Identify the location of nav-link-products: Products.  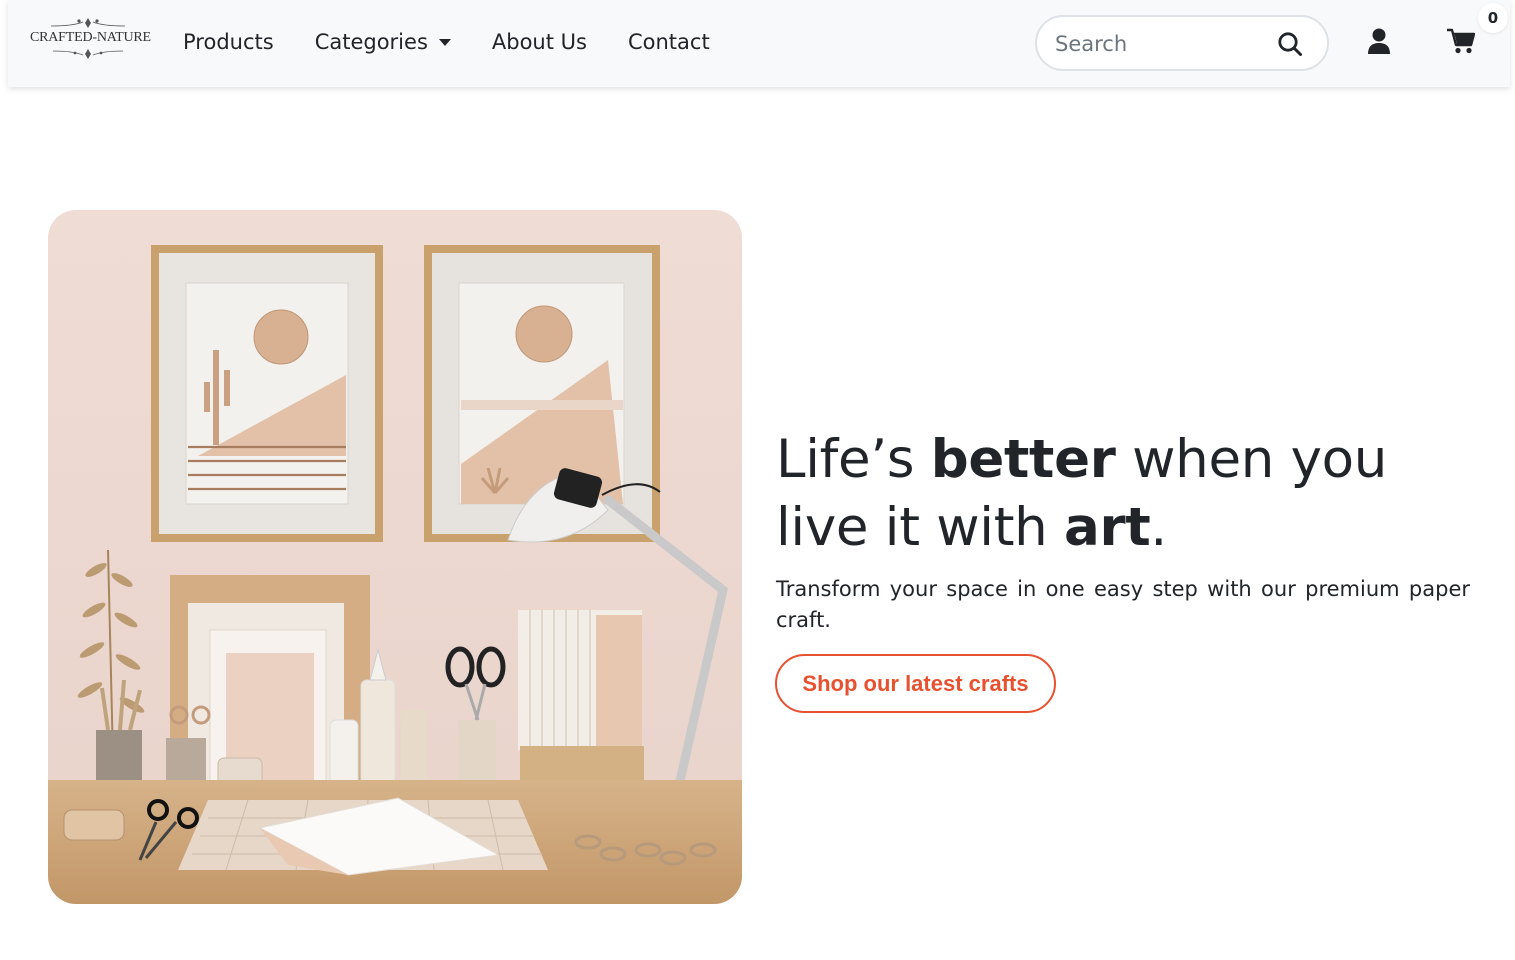
(228, 42).